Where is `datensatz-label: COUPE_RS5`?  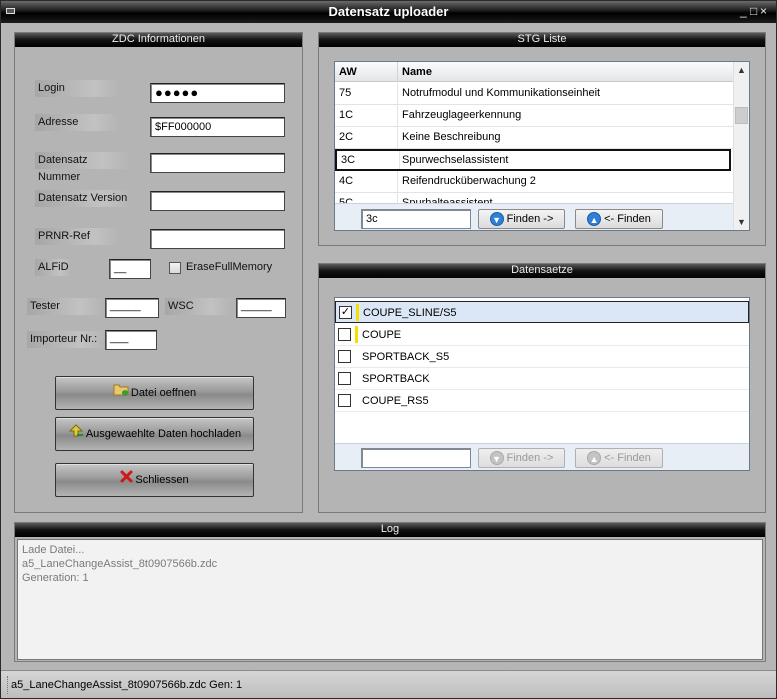 datensatz-label: COUPE_RS5 is located at coordinates (395, 401).